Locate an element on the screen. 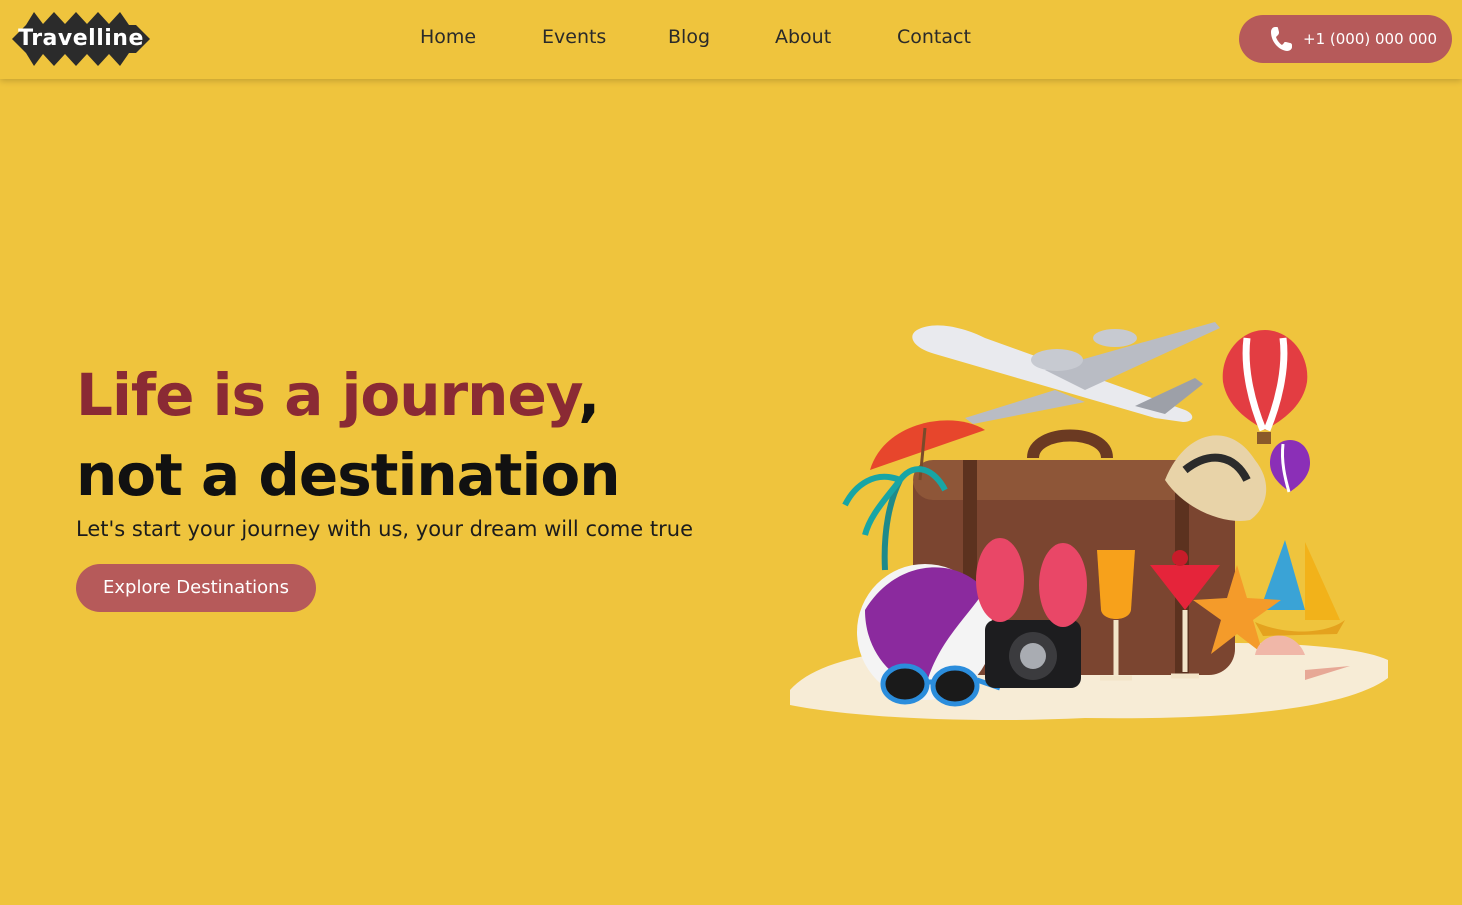 Image resolution: width=1462 pixels, height=905 pixels. hero-headline: Life is a journey, not a destination is located at coordinates (396, 435).